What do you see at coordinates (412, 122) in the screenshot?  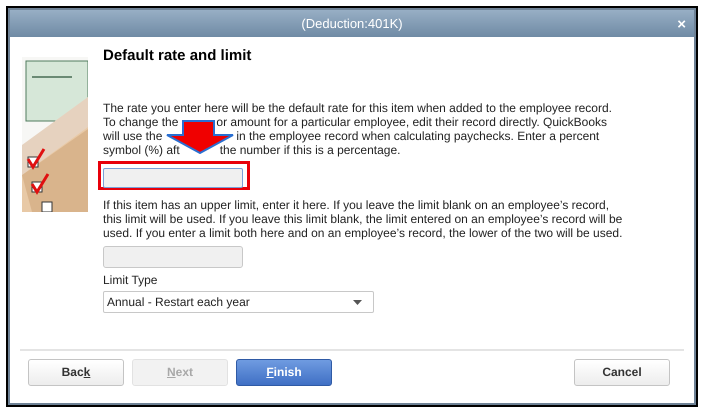 I see `description-text: or amount for a particular employee, edit their record directly. QuickBooks` at bounding box center [412, 122].